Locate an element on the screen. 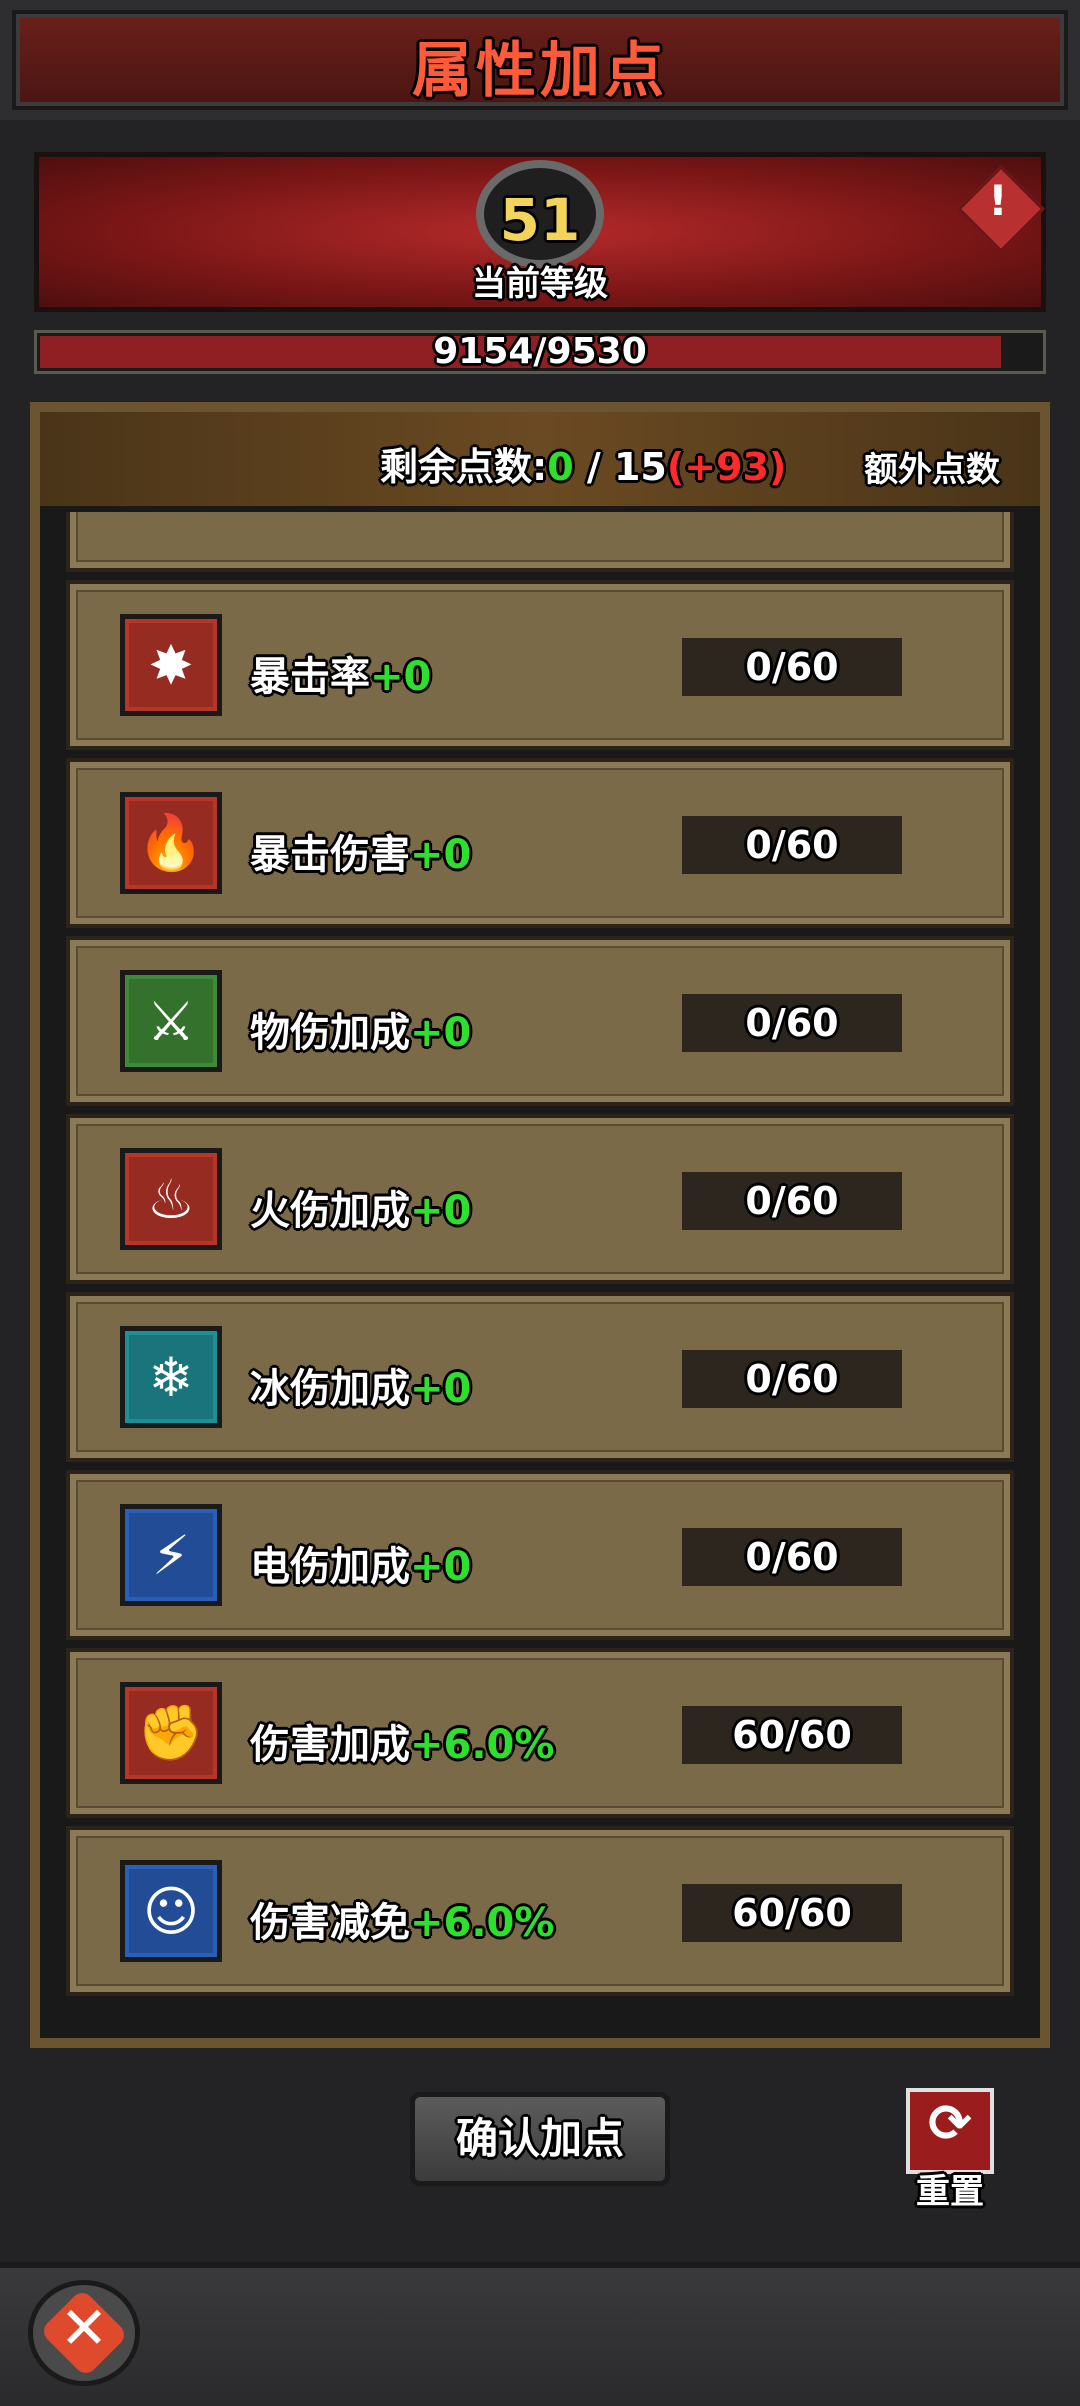  attribute-label: 伤害减免 is located at coordinates (330, 1923).